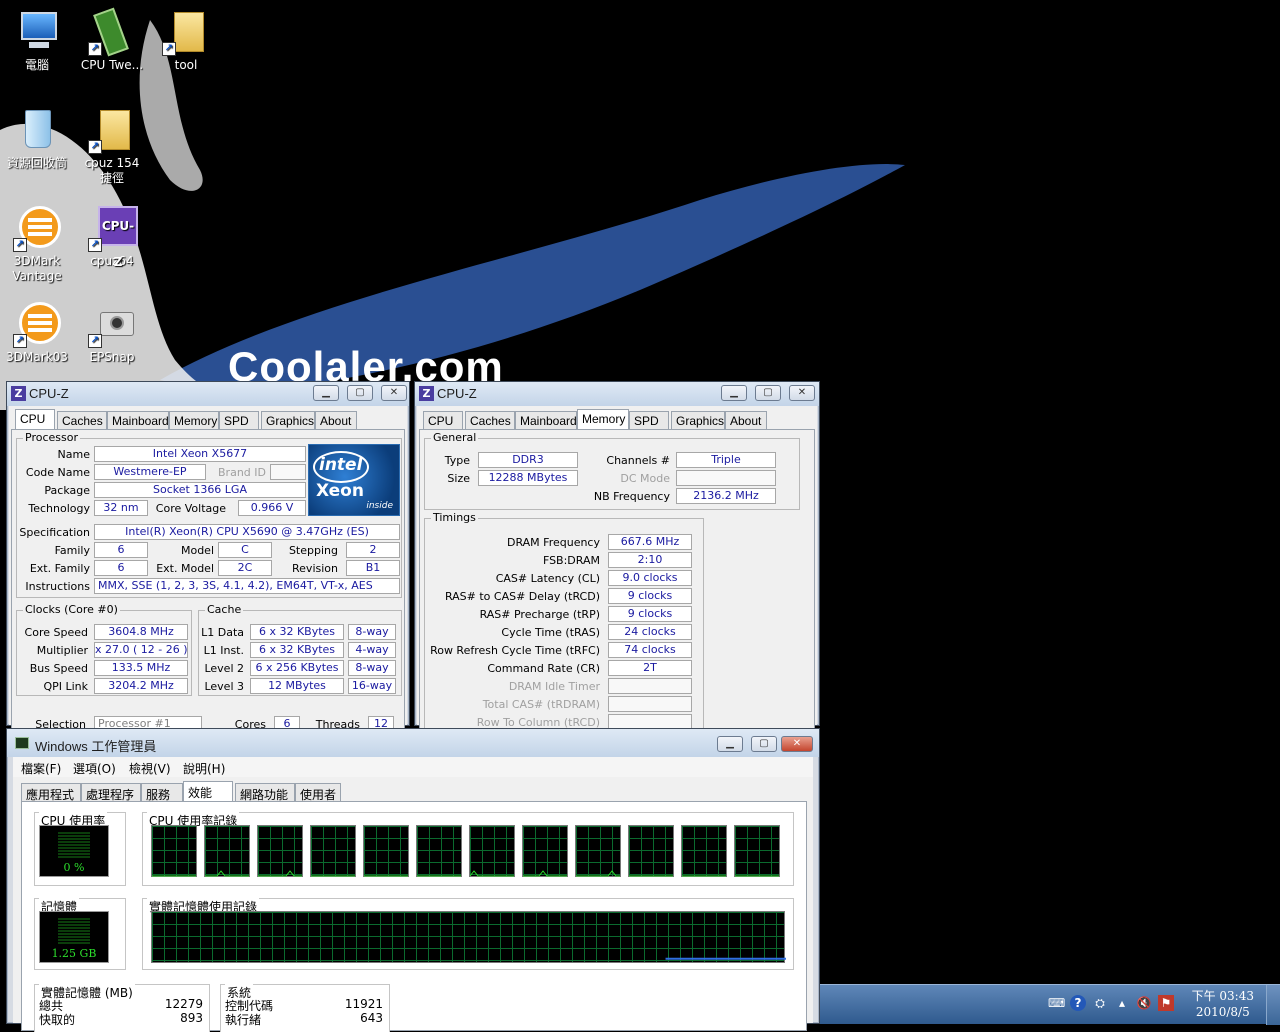 The width and height of the screenshot is (1280, 1032). Describe the element at coordinates (200, 454) in the screenshot. I see `name-value: Intel Xeon X5677` at that location.